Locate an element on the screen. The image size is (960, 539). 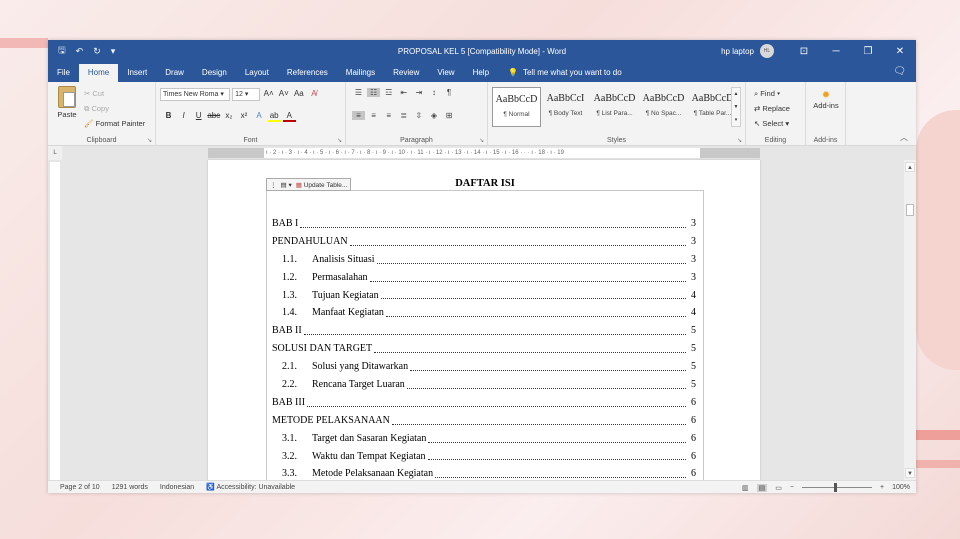
tab-file: File is located at coordinates (63, 73).